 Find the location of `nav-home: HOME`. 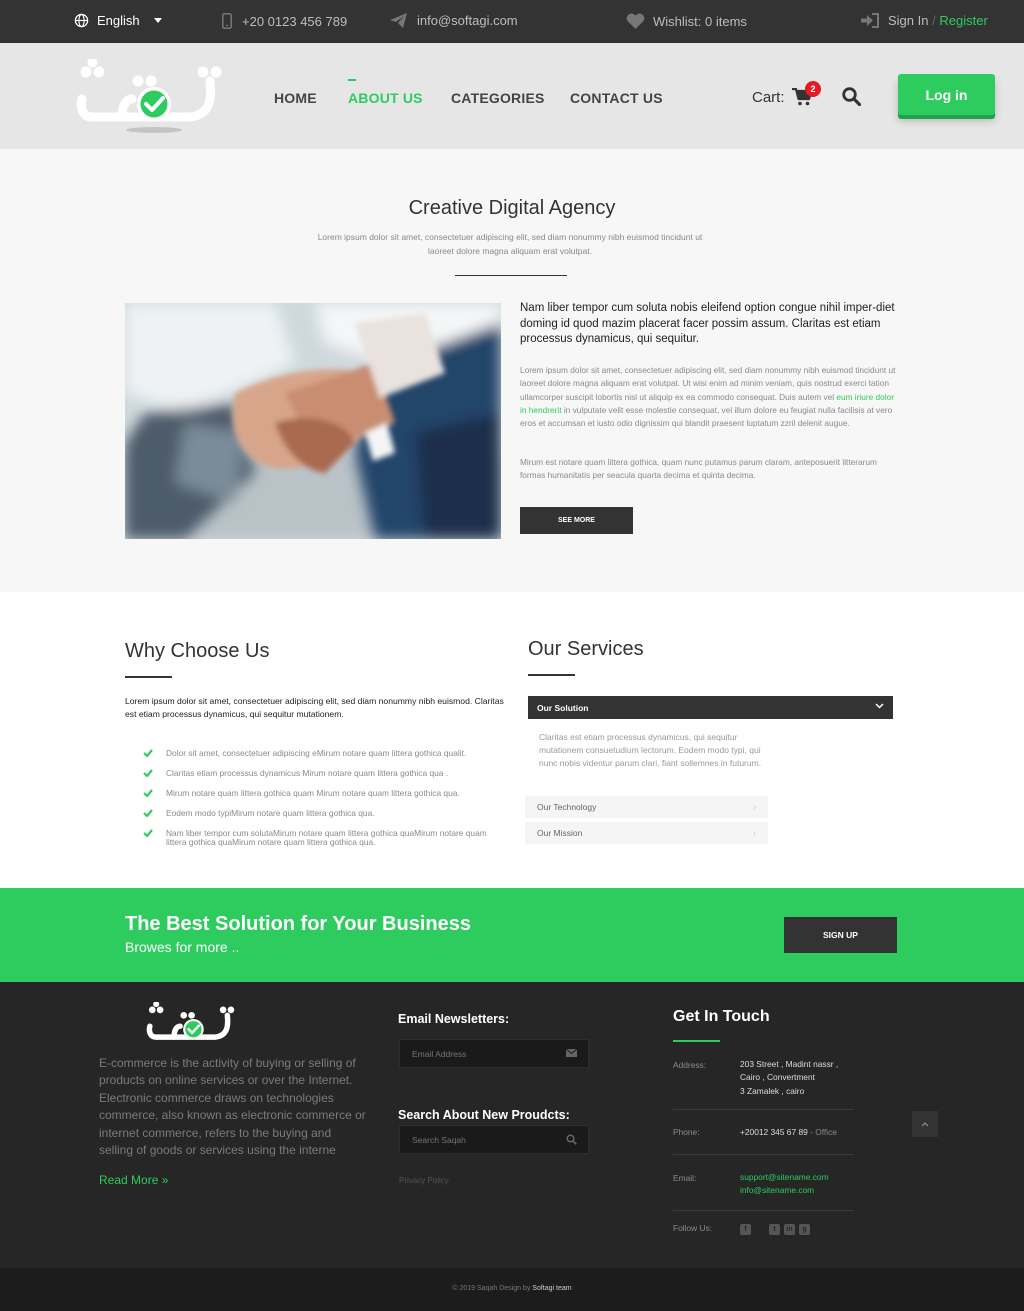

nav-home: HOME is located at coordinates (295, 98).